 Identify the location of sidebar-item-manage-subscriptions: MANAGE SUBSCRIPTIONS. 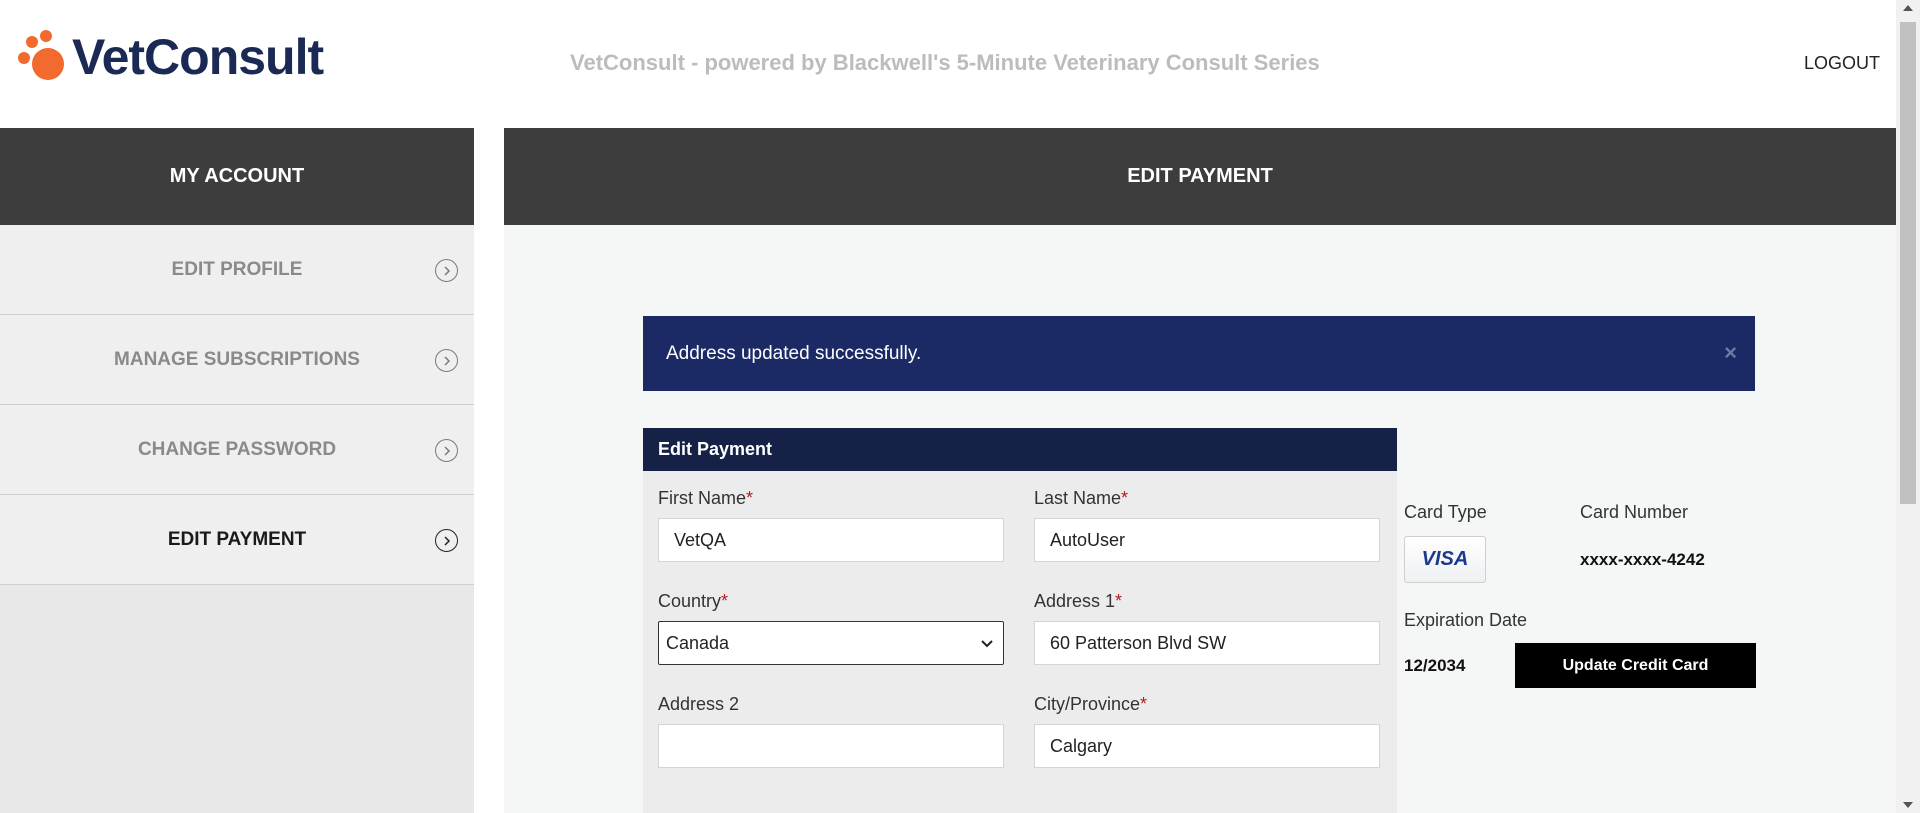
(237, 360).